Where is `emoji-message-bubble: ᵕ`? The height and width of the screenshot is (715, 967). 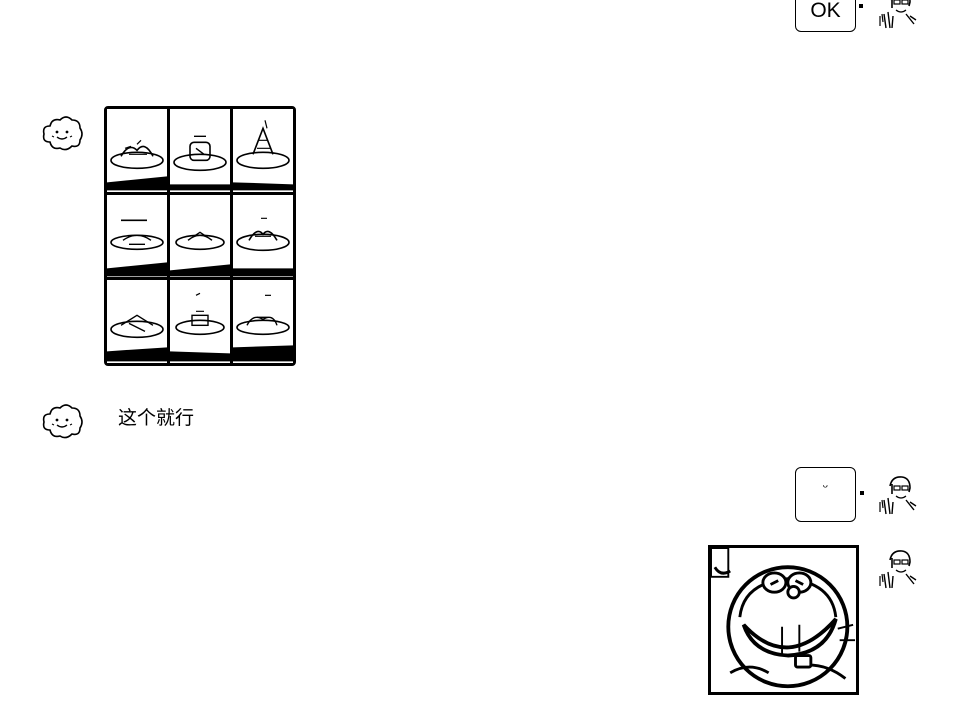 emoji-message-bubble: ᵕ is located at coordinates (825, 494).